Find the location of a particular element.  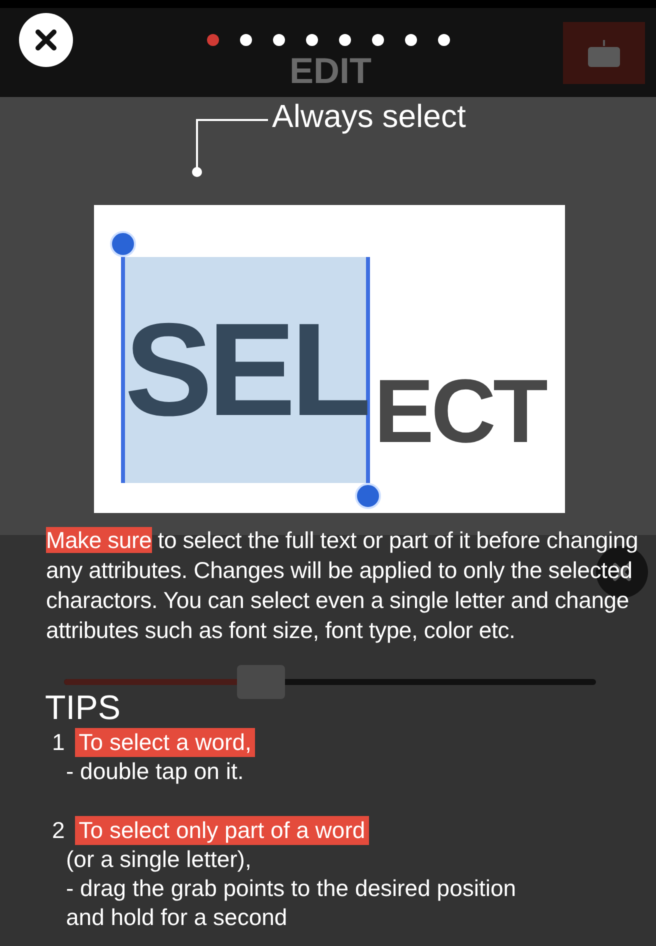

slider-handle is located at coordinates (260, 682).